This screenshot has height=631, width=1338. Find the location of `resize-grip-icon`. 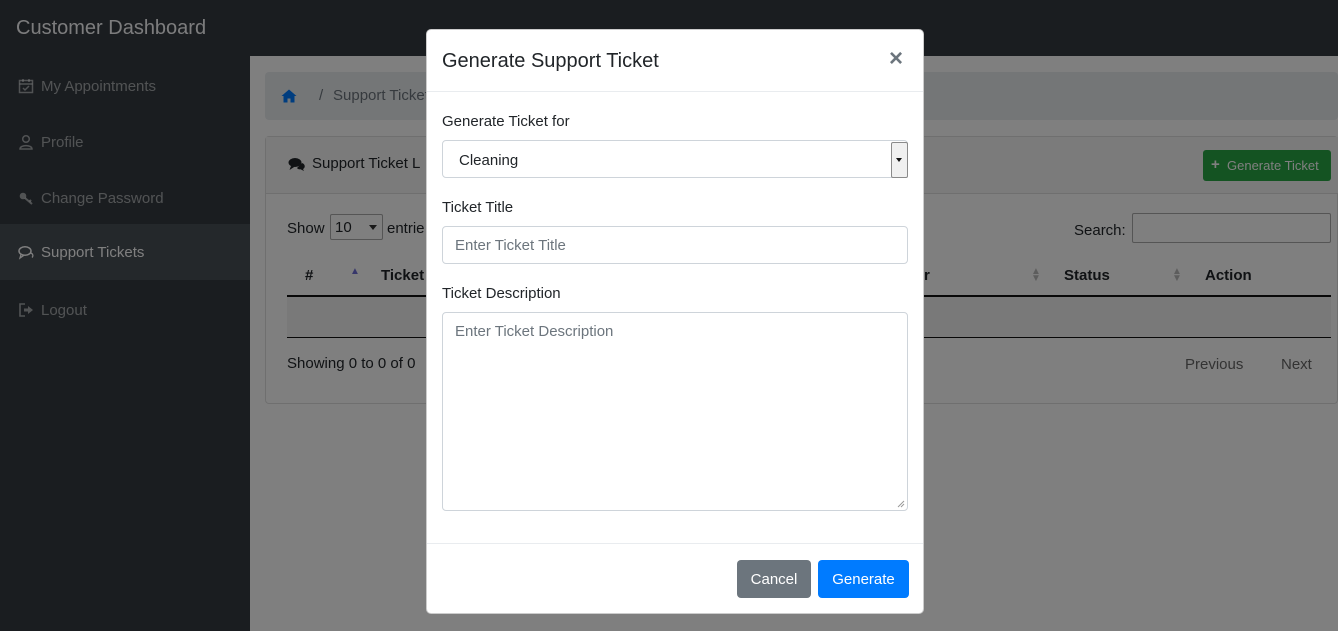

resize-grip-icon is located at coordinates (901, 504).